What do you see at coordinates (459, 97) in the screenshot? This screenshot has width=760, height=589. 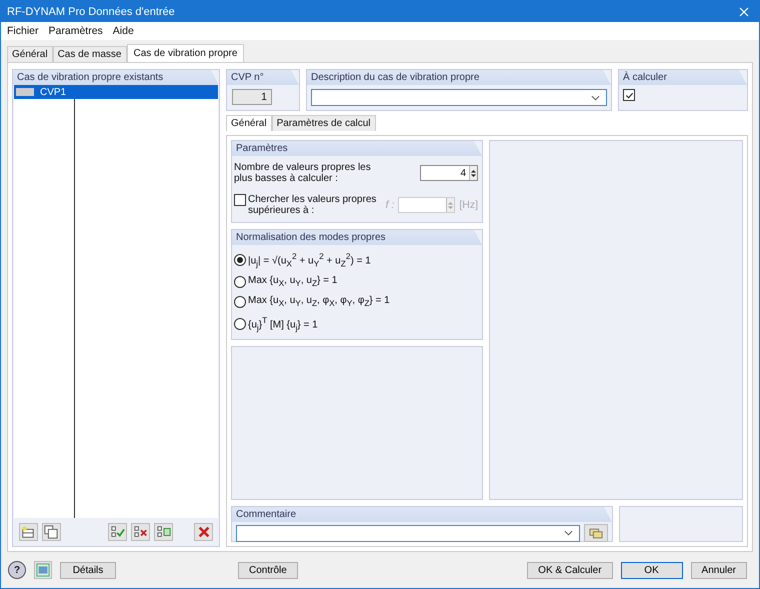 I see `description-field` at bounding box center [459, 97].